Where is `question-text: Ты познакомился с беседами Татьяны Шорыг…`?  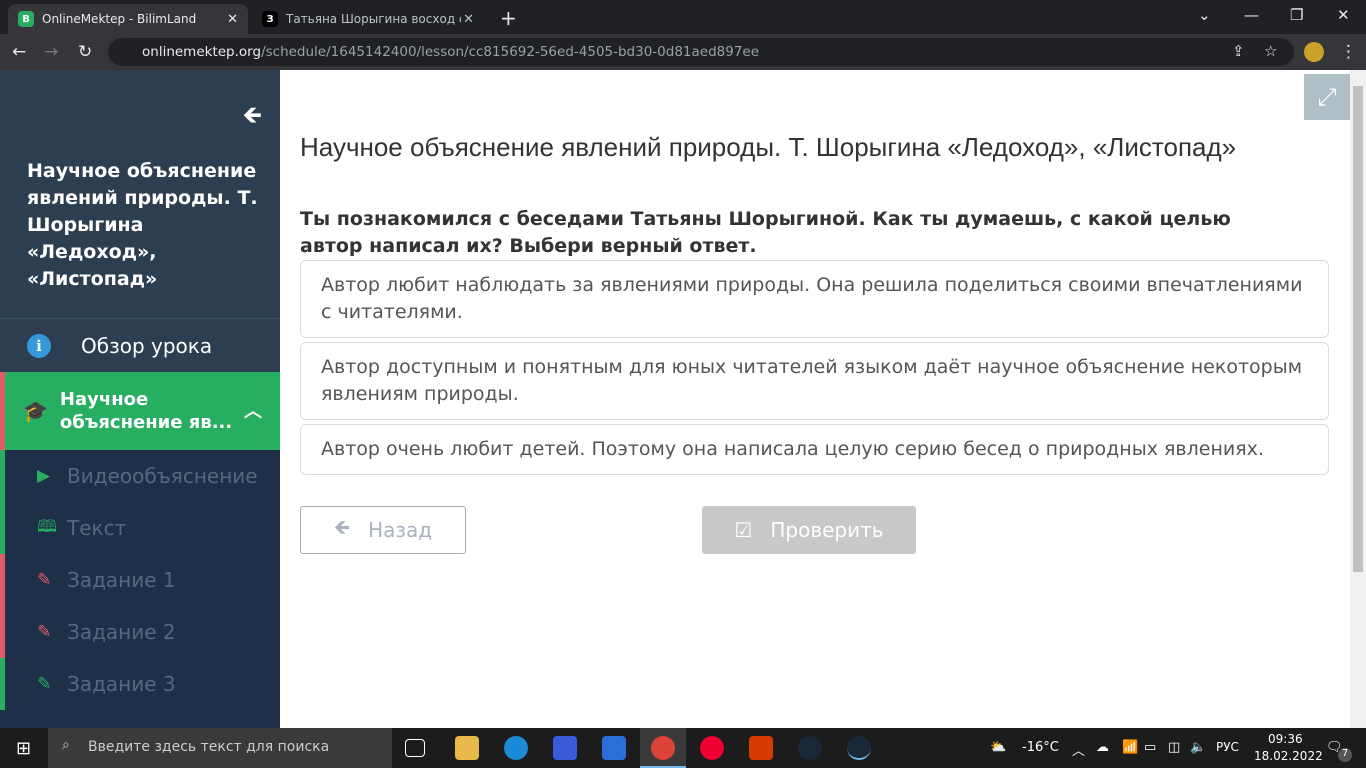 question-text: Ты познакомился с беседами Татьяны Шорыг… is located at coordinates (765, 232).